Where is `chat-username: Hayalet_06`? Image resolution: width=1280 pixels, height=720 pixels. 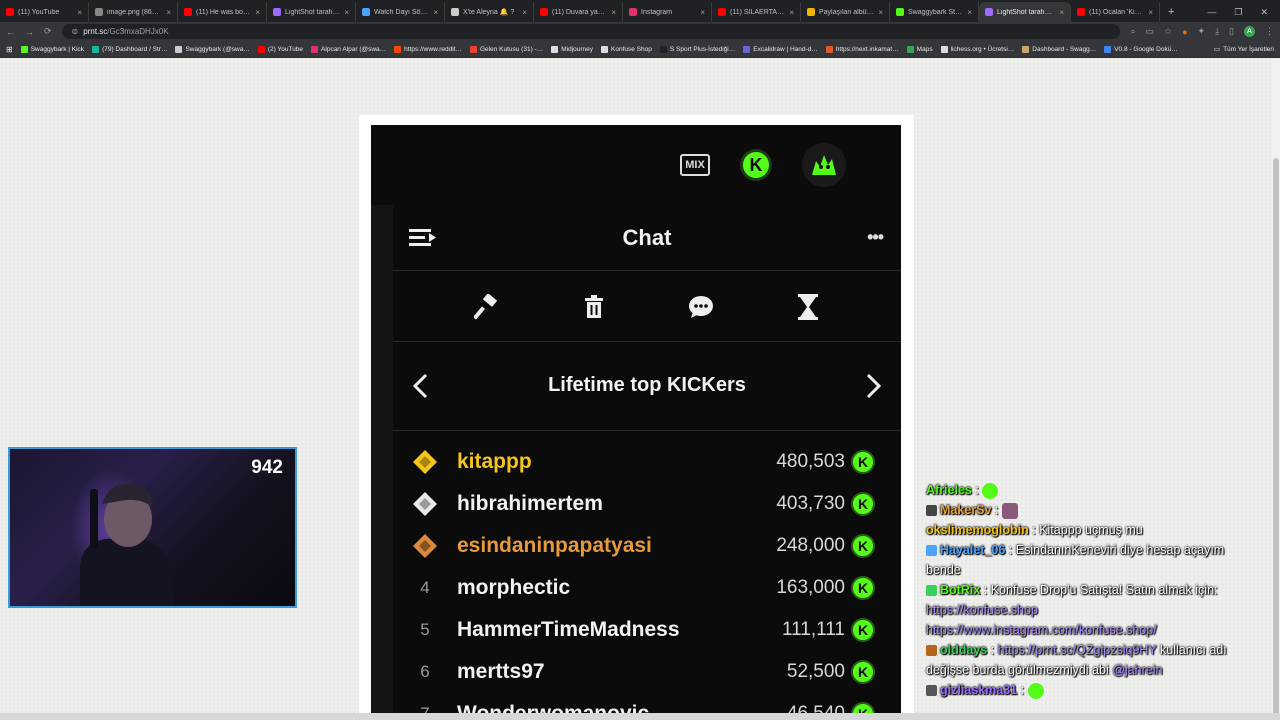 chat-username: Hayalet_06 is located at coordinates (972, 550).